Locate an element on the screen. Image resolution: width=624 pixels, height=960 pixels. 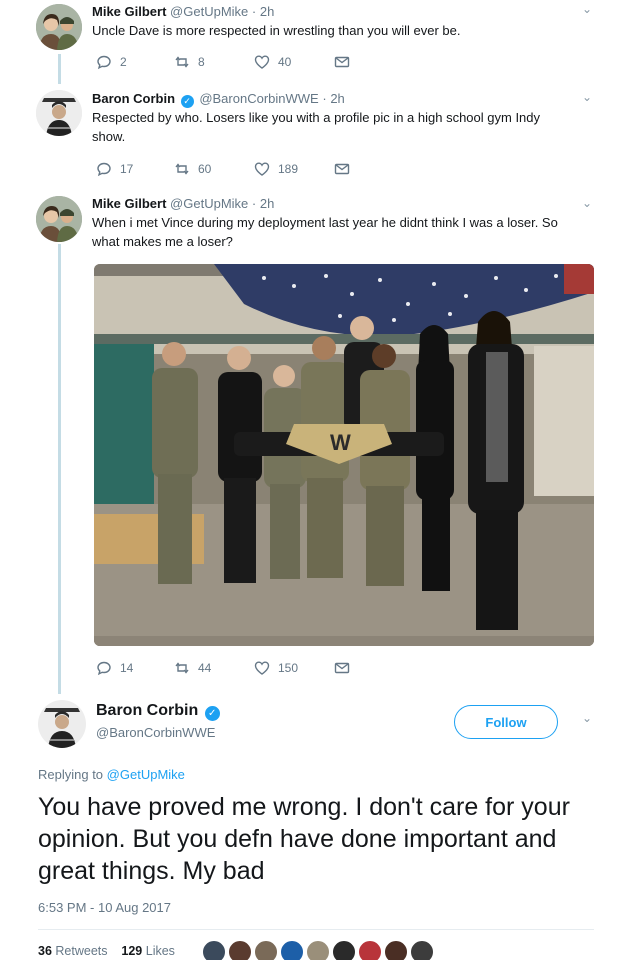
like-count: 150 is located at coordinates (288, 668).